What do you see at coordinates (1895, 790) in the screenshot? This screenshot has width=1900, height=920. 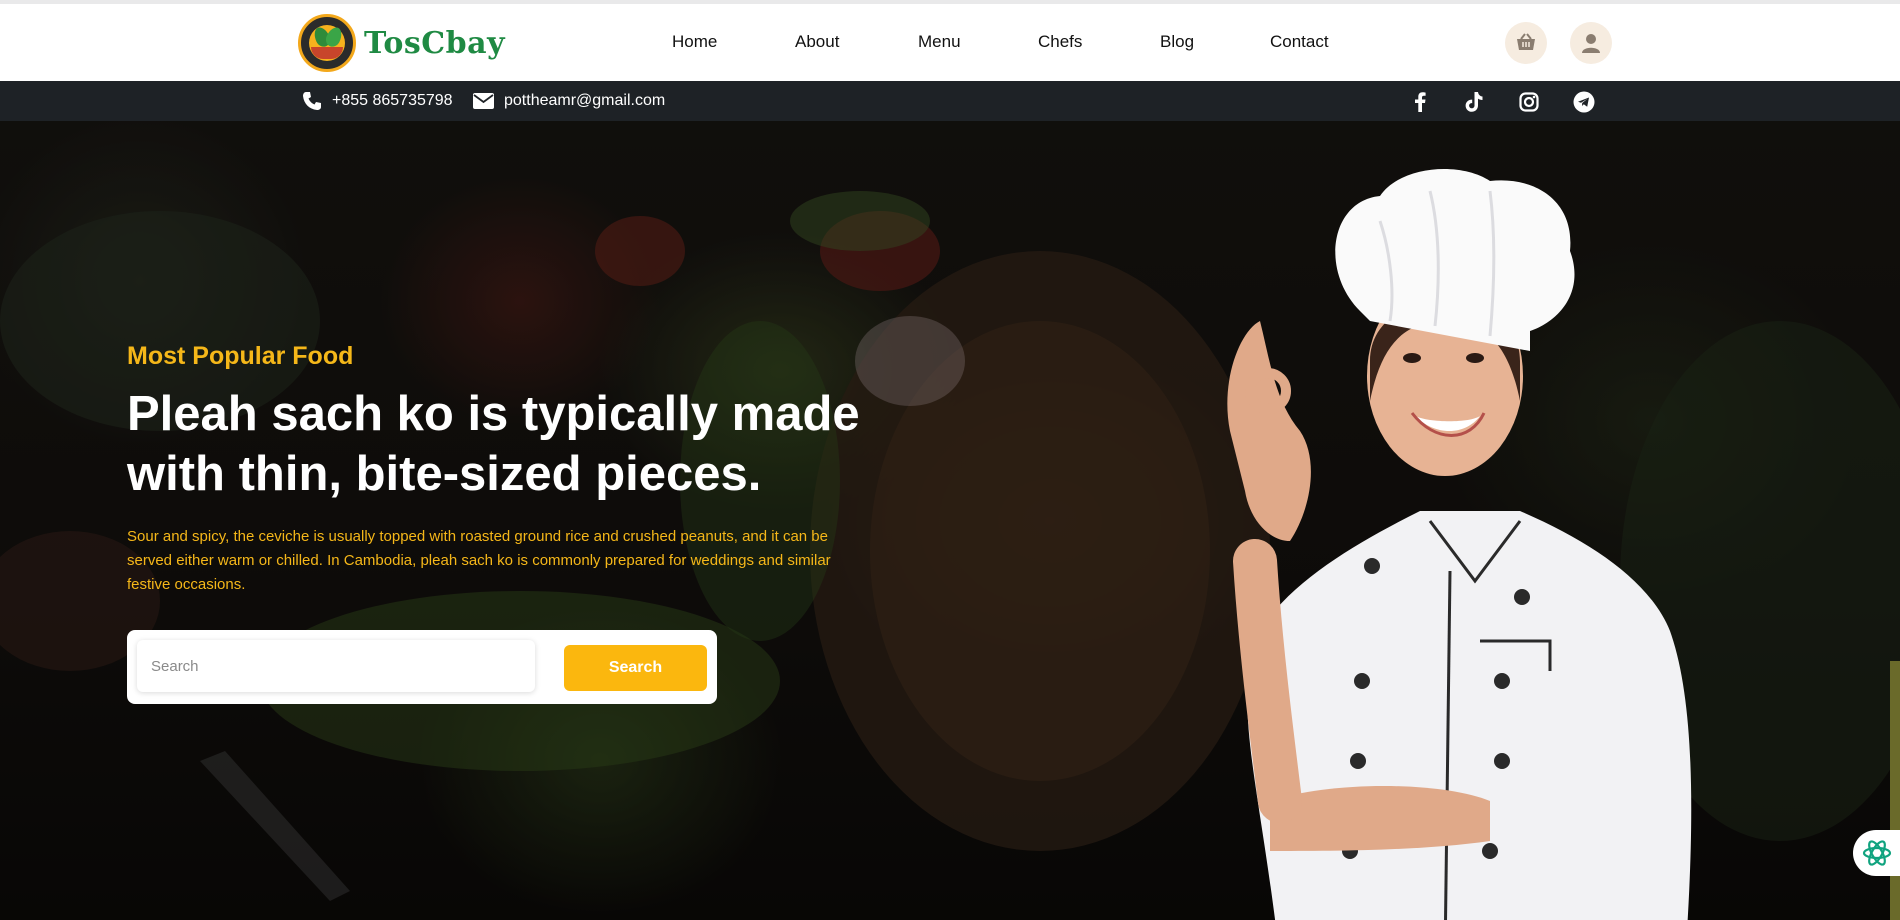 I see `slide-edge` at bounding box center [1895, 790].